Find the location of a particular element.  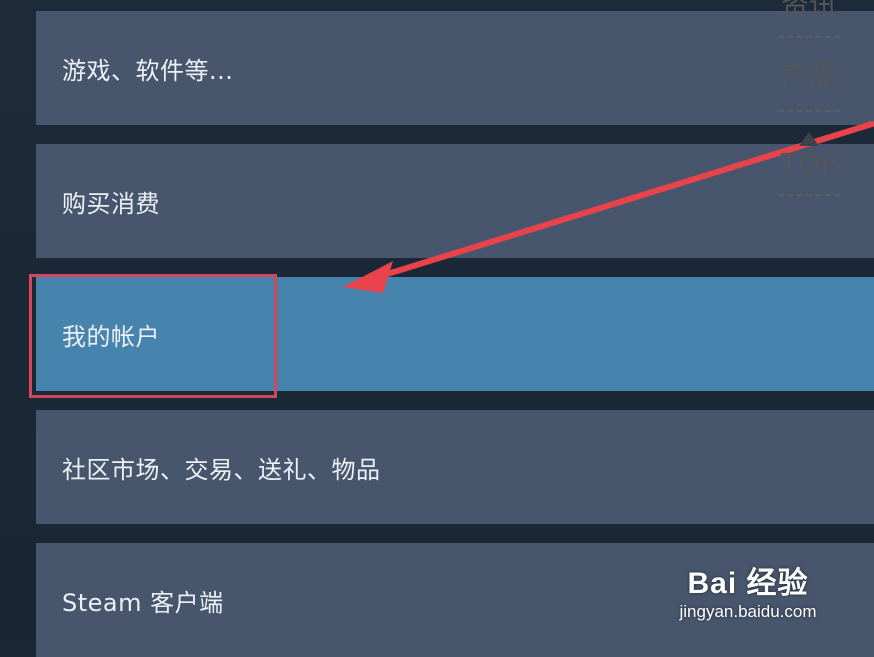

menu-item-label: 我的帐户 is located at coordinates (111, 336).